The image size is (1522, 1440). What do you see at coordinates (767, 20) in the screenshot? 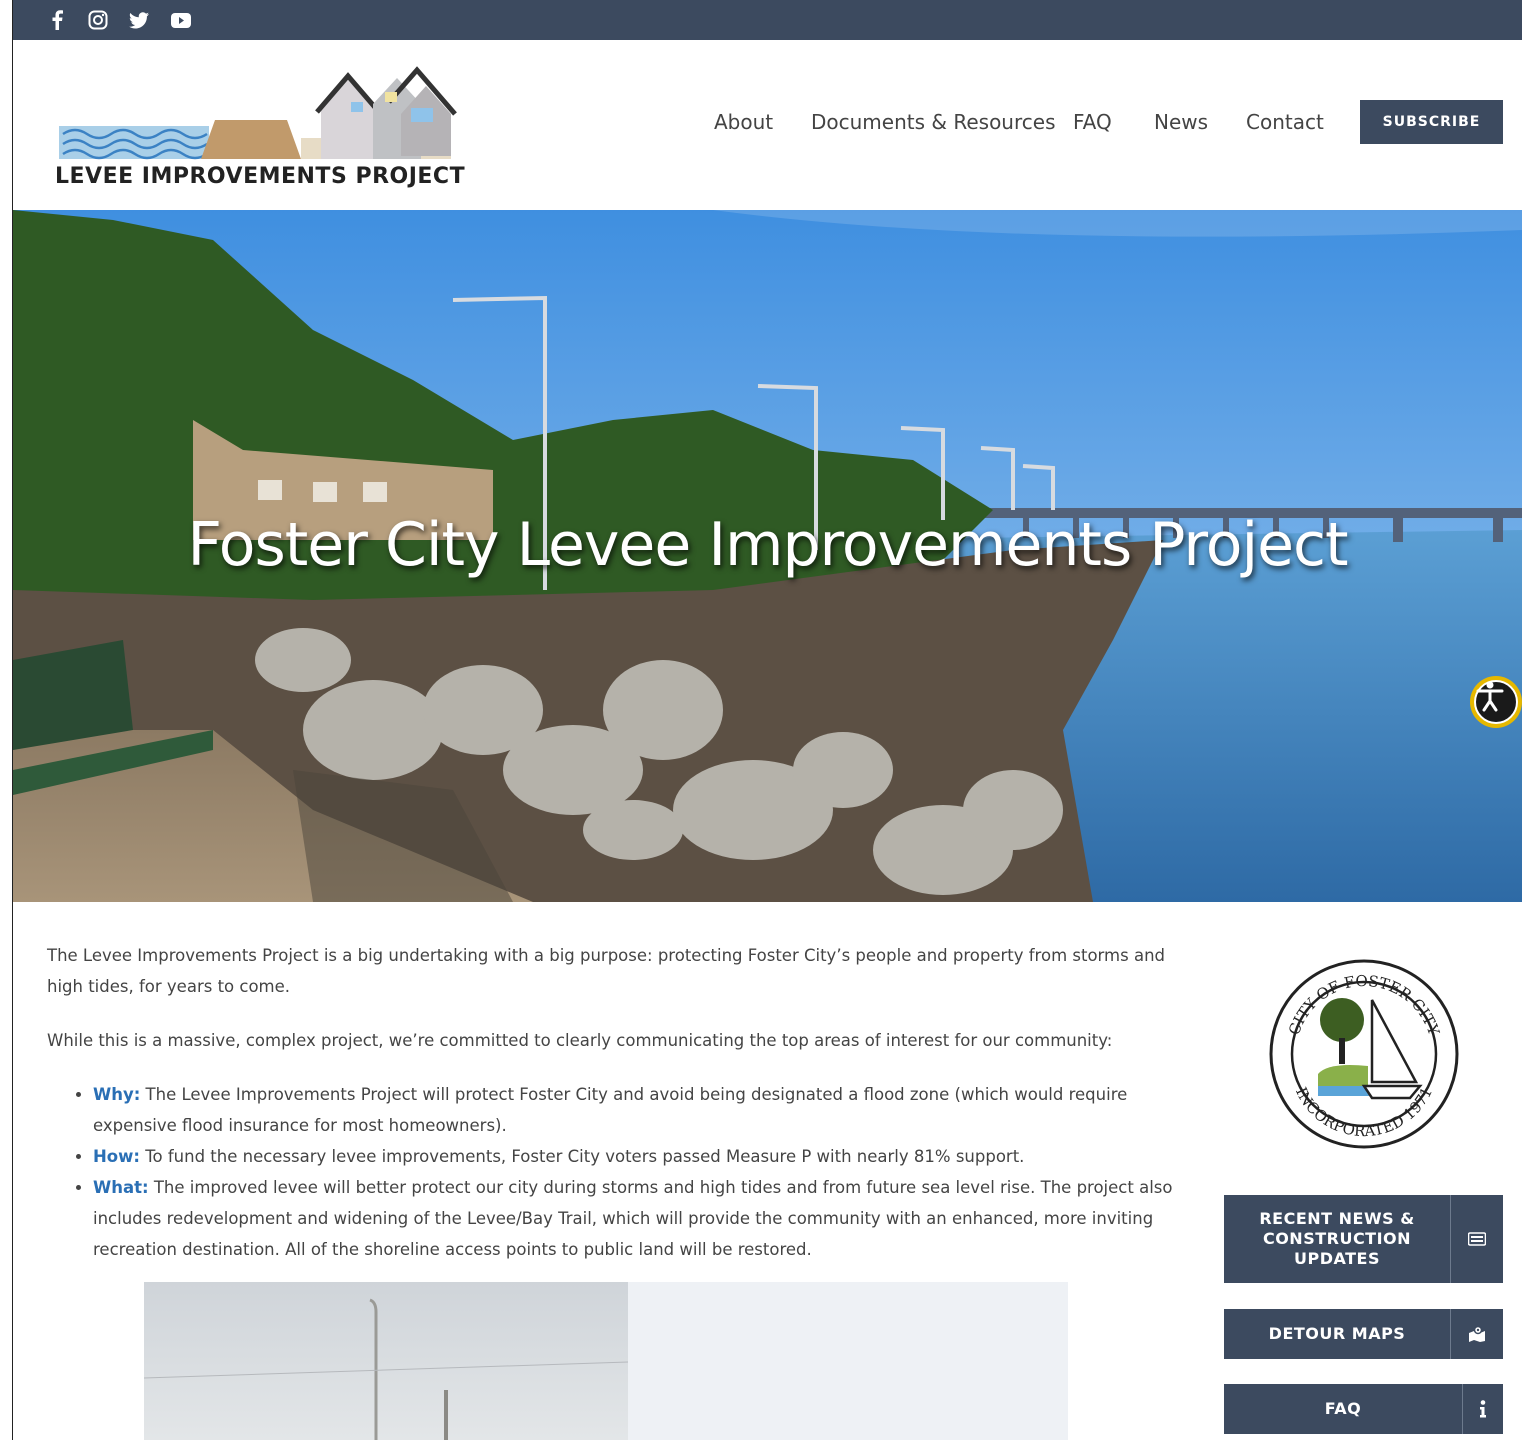
I see `social-topbar` at bounding box center [767, 20].